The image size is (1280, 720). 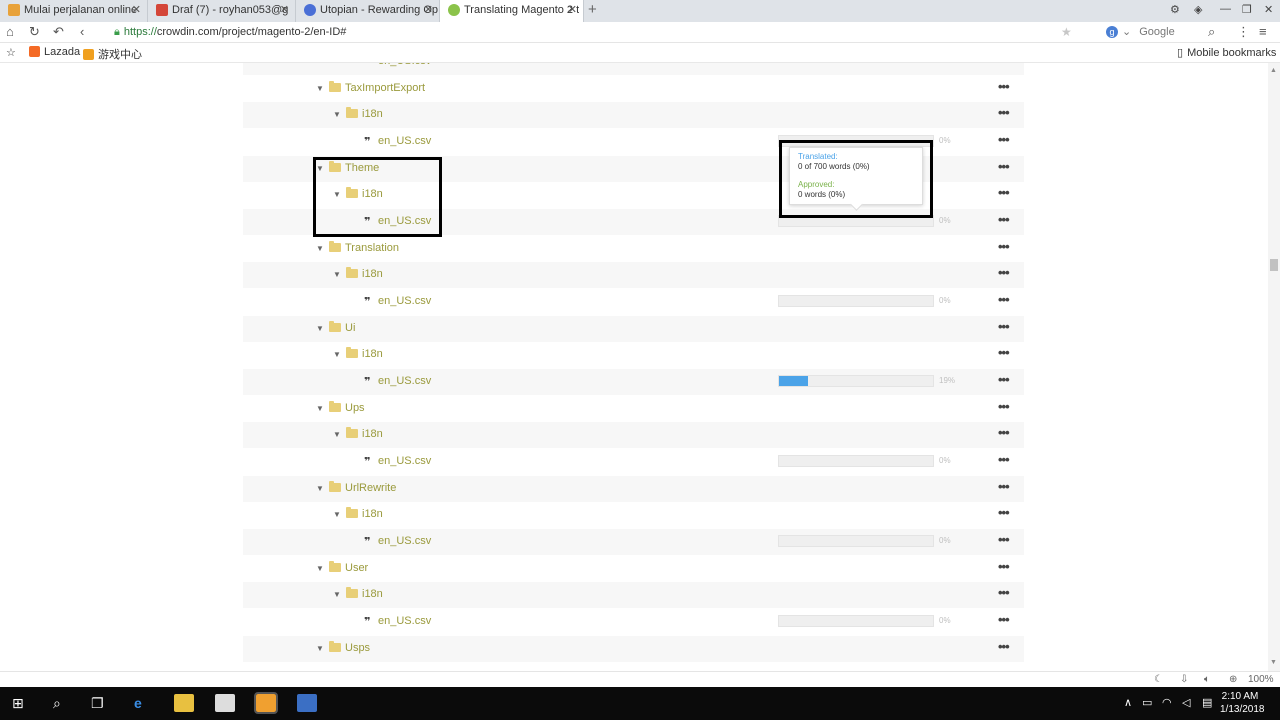 What do you see at coordinates (1242, 703) in the screenshot?
I see `clock: 2:10 AM 1/13/2018` at bounding box center [1242, 703].